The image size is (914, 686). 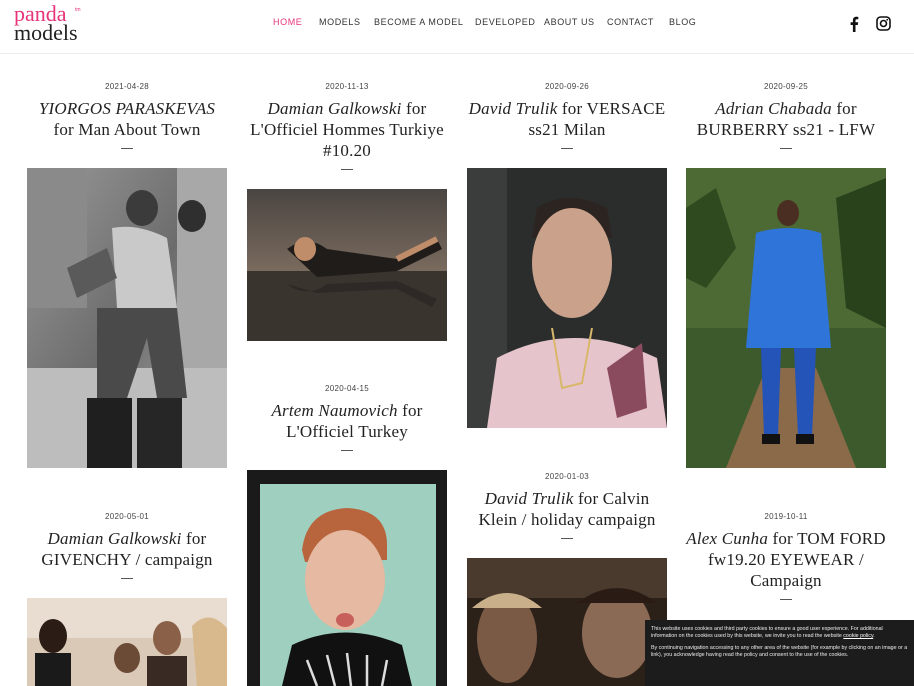 What do you see at coordinates (727, 538) in the screenshot?
I see `model-name: Alex Cunha` at bounding box center [727, 538].